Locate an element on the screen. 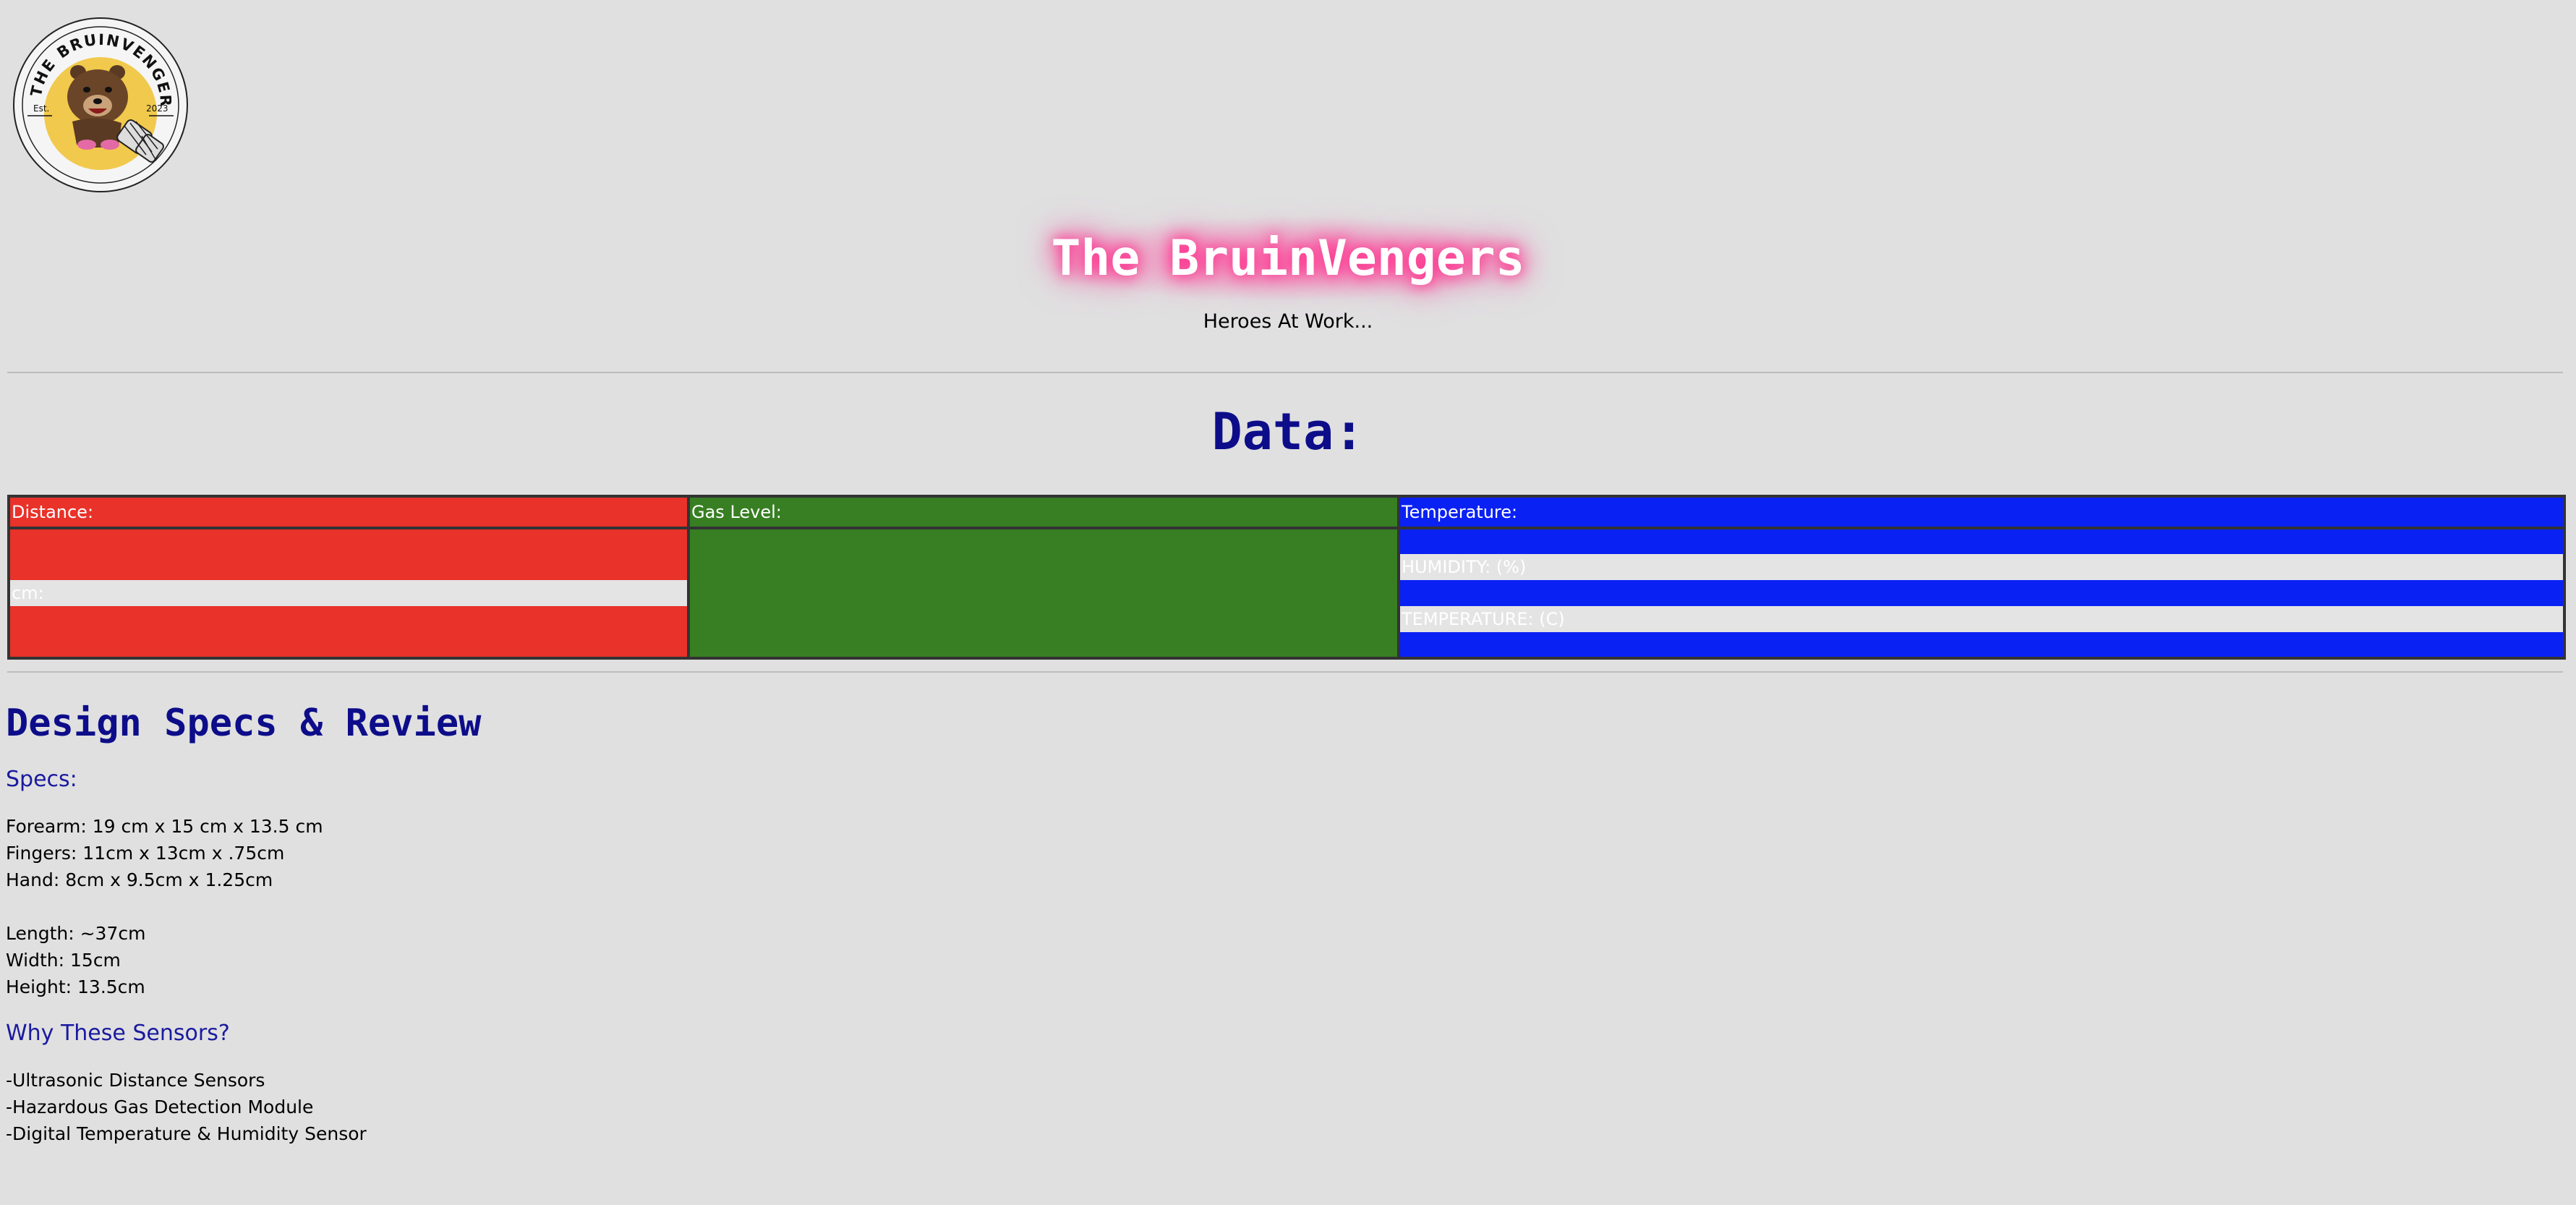  sensor-line: -Hazardous Gas Detection Module is located at coordinates (160, 1107).